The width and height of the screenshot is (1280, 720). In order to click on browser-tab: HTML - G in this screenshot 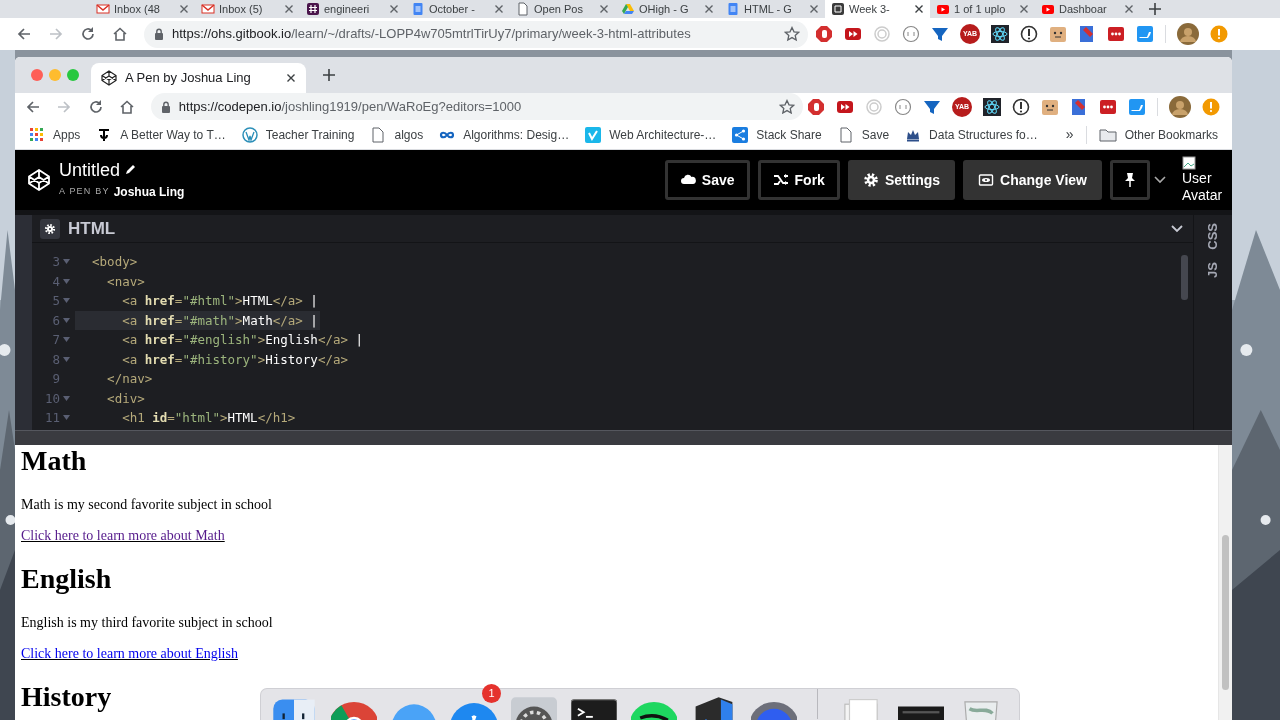, I will do `click(772, 9)`.